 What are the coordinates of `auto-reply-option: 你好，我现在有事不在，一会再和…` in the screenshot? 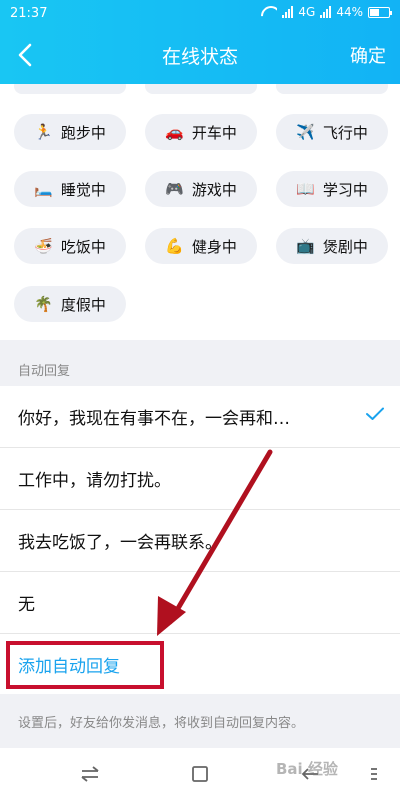 It's located at (200, 417).